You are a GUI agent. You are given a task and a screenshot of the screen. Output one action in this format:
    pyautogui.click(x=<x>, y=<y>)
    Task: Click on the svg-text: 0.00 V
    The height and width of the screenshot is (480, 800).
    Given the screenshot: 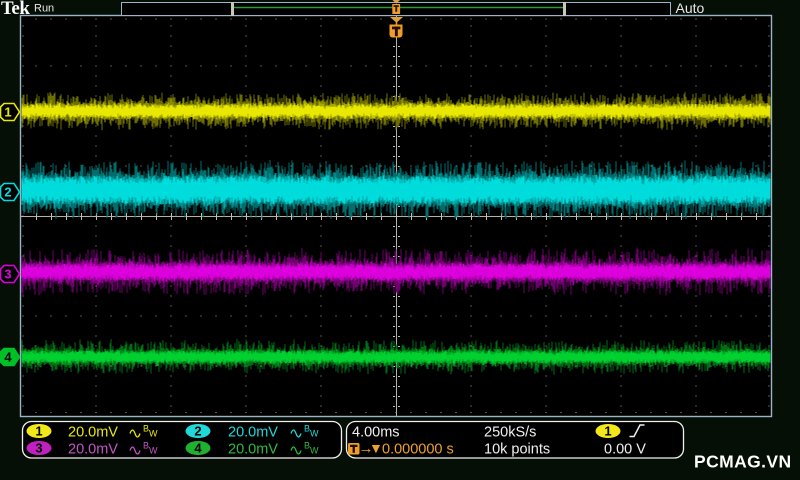 What is the action you would take?
    pyautogui.click(x=625, y=450)
    